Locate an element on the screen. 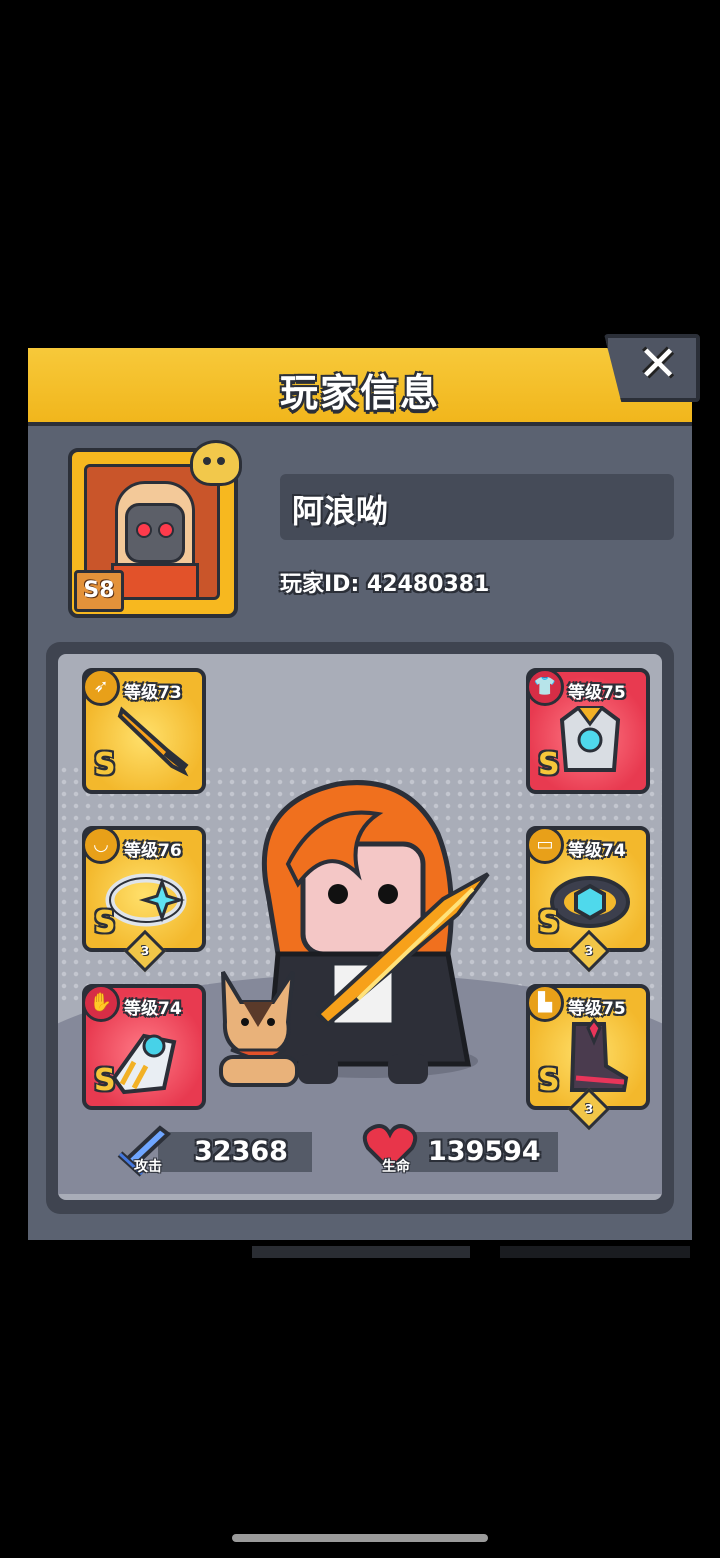 This screenshot has width=720, height=1558. equip-slot-gloves: ✋ 等级74 S is located at coordinates (144, 1047).